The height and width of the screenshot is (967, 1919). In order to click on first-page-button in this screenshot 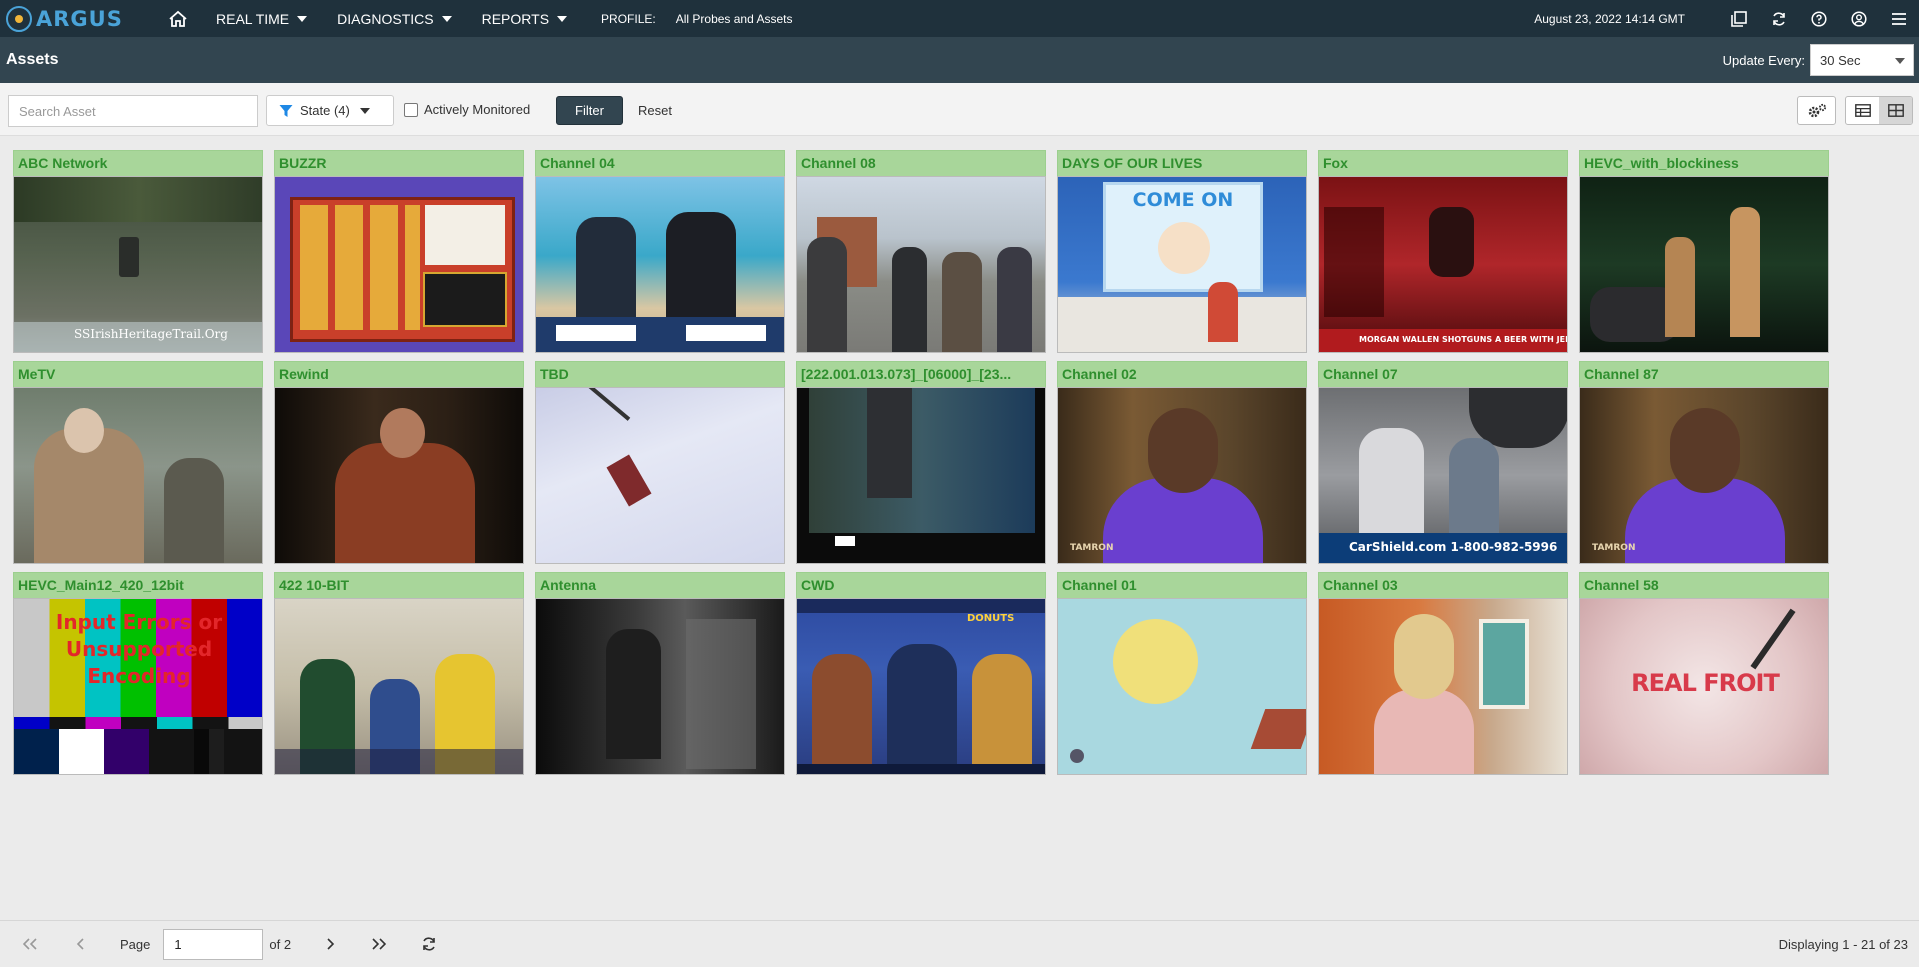, I will do `click(30, 944)`.